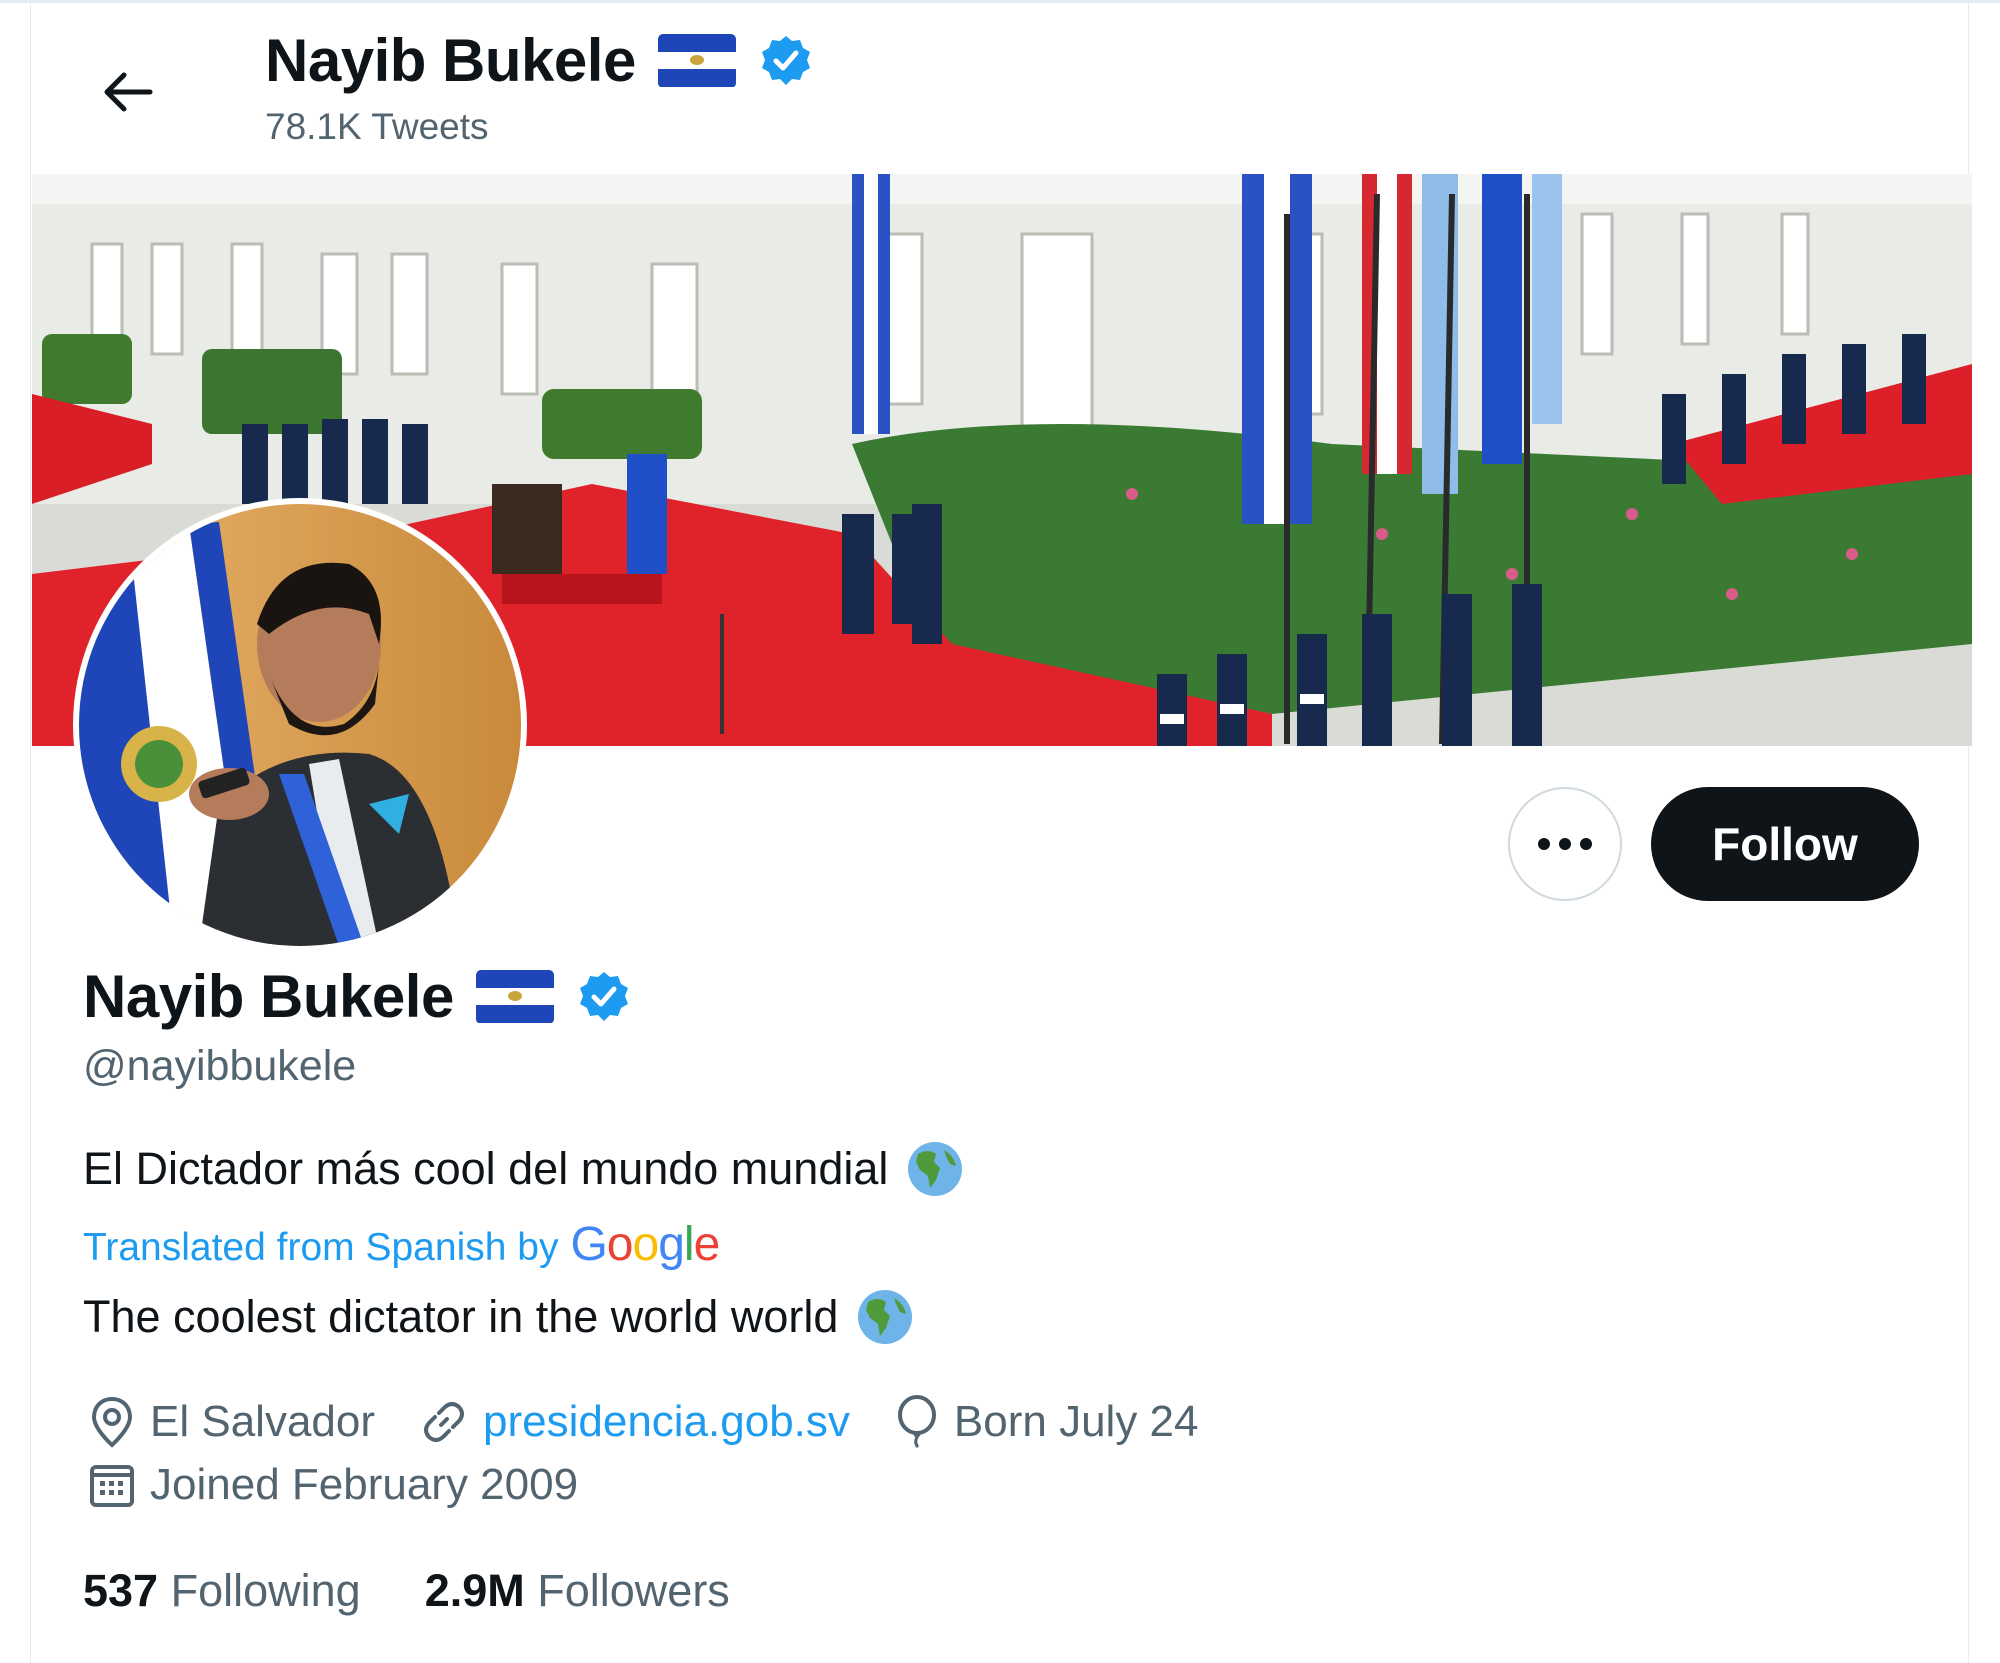 The height and width of the screenshot is (1663, 2000). Describe the element at coordinates (1076, 1421) in the screenshot. I see `birthday-text: Born July 24` at that location.